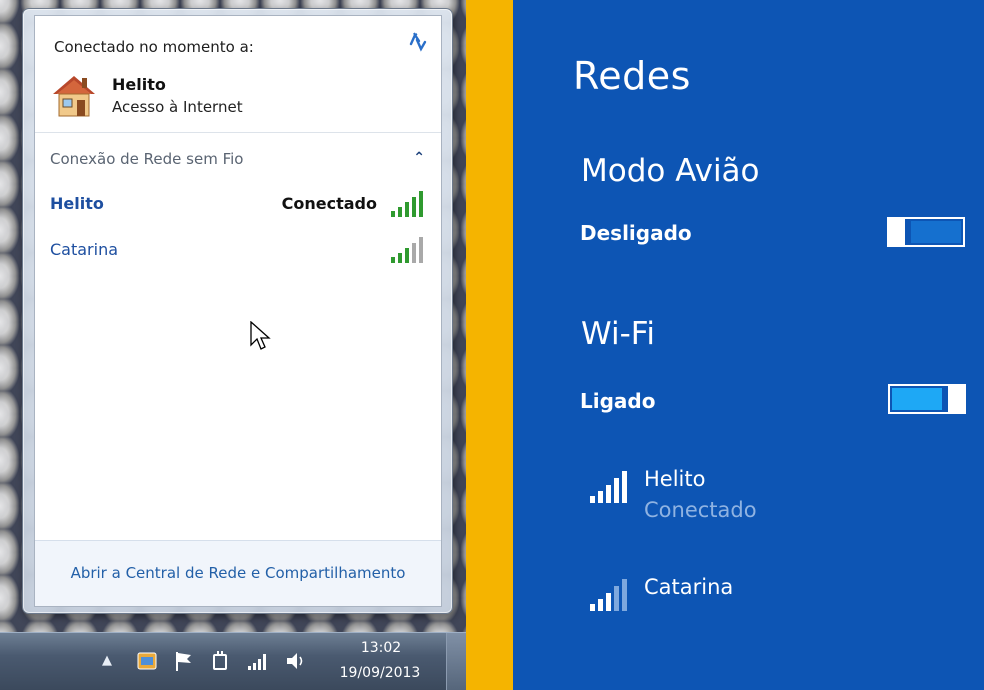 The width and height of the screenshot is (984, 690). Describe the element at coordinates (154, 47) in the screenshot. I see `connected-title: Conectado no momento a:` at that location.